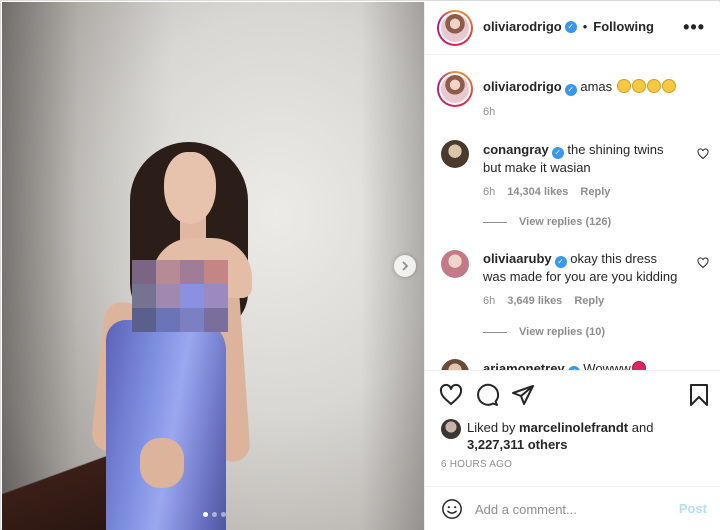 Image resolution: width=720 pixels, height=530 pixels. What do you see at coordinates (477, 464) in the screenshot?
I see `post-timestamp: 6 HOURS AGO` at bounding box center [477, 464].